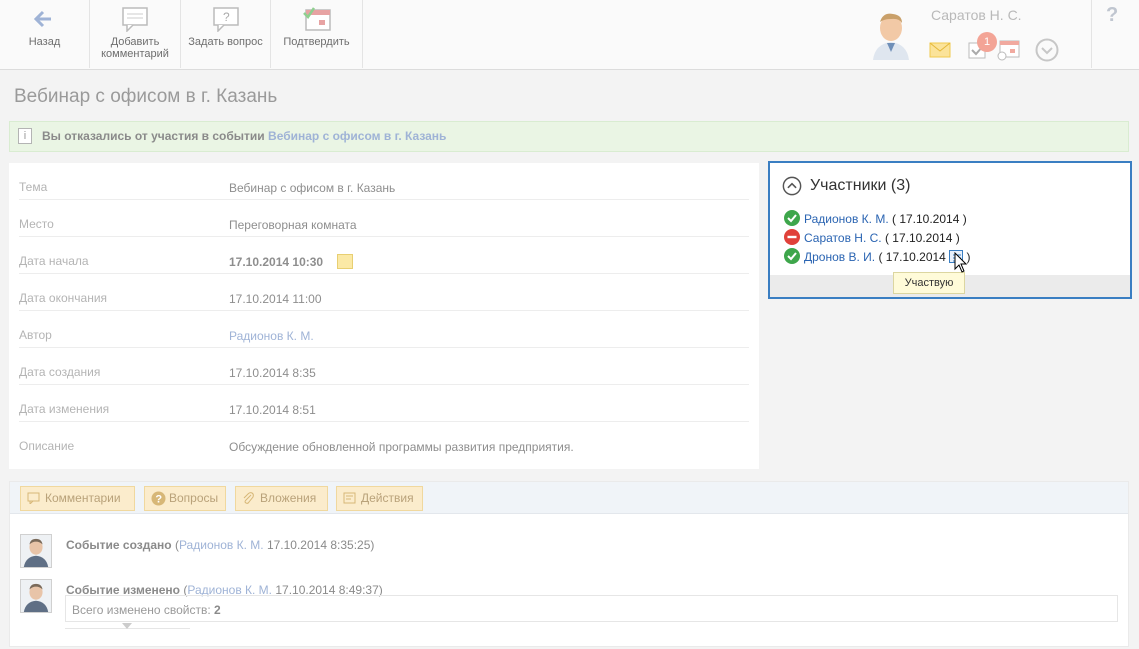 This screenshot has width=1139, height=649. What do you see at coordinates (194, 498) in the screenshot?
I see `tab-questions-label: Вопросы` at bounding box center [194, 498].